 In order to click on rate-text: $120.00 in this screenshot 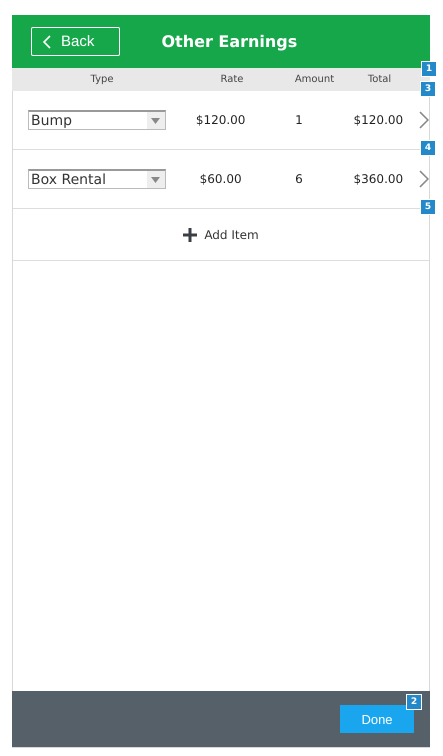, I will do `click(220, 120)`.